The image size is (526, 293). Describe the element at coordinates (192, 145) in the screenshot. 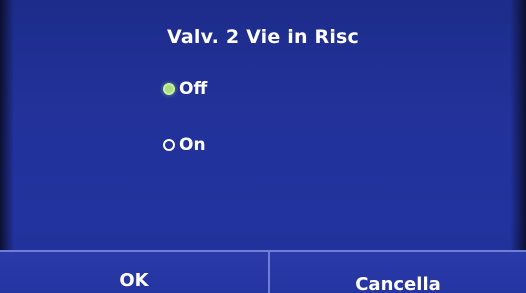

I see `option-on-label: On` at that location.